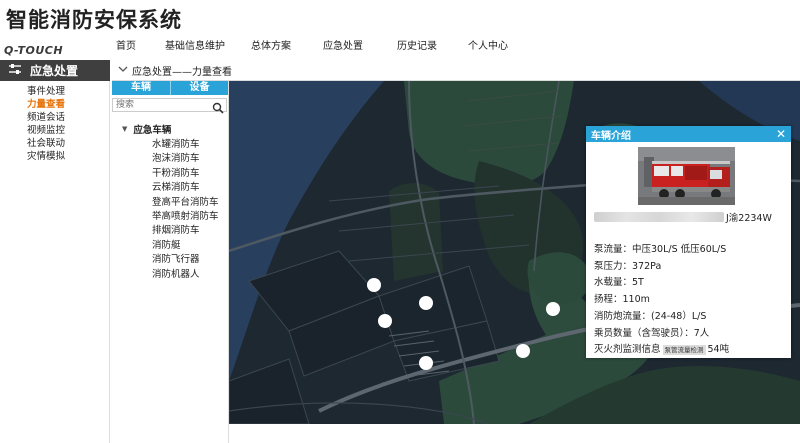 The image size is (800, 443). Describe the element at coordinates (170, 246) in the screenshot. I see `tree-item: 消防艇` at that location.